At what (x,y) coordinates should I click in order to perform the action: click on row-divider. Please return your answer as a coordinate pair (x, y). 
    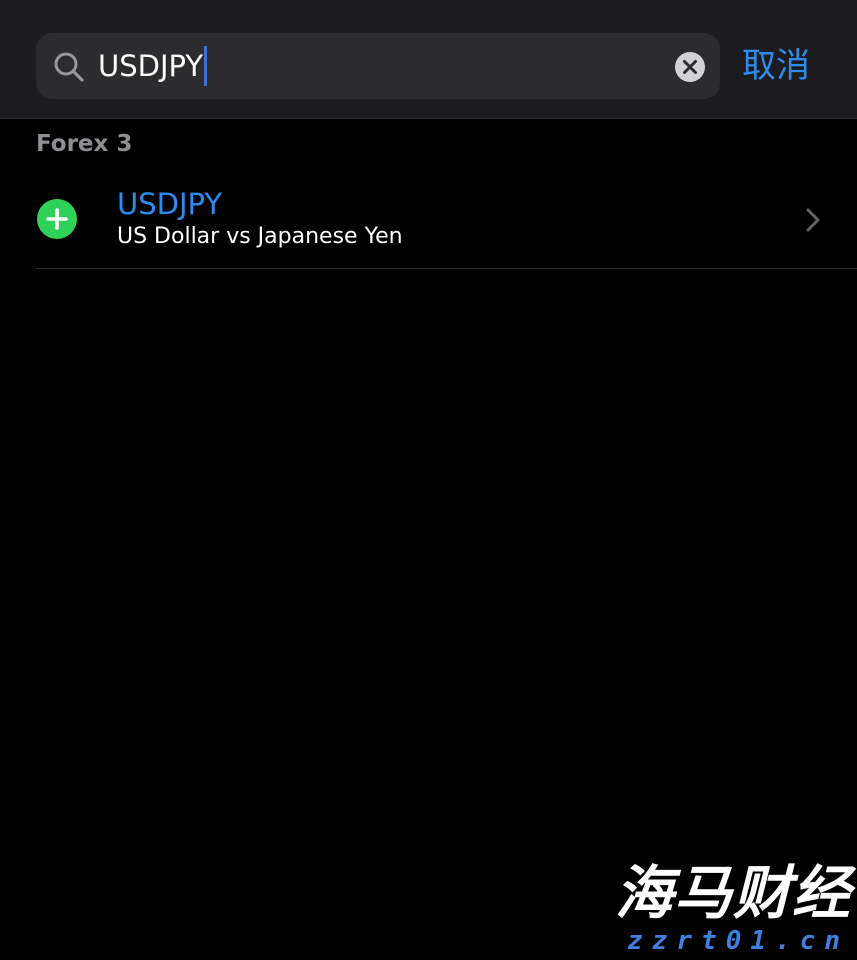
    Looking at the image, I should click on (446, 268).